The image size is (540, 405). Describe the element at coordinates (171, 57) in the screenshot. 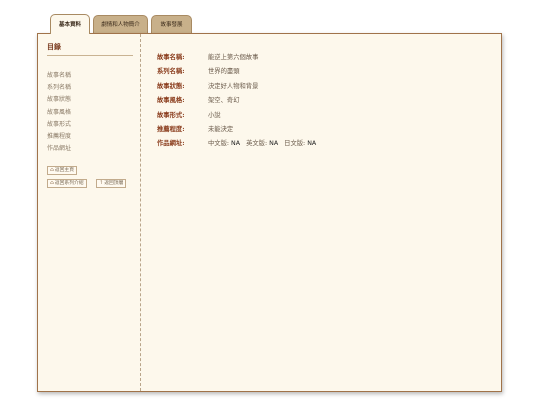

I see `info-label: 故事名稱:` at that location.